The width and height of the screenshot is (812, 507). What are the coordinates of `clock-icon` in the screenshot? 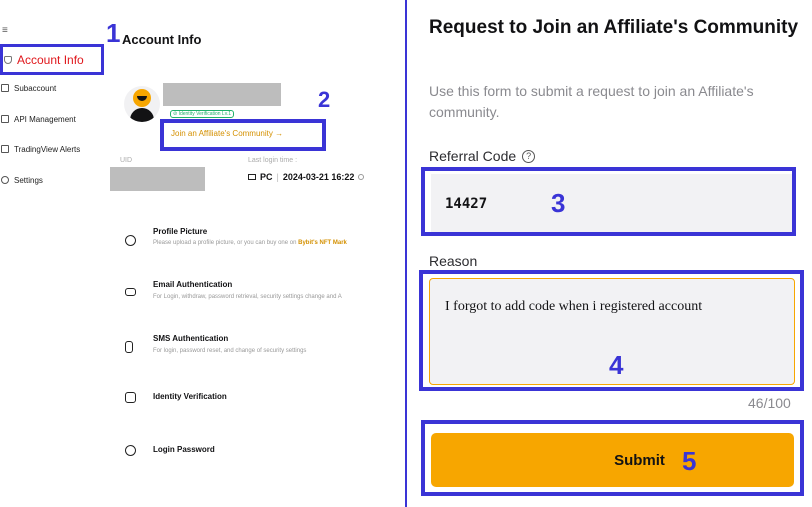 It's located at (361, 177).